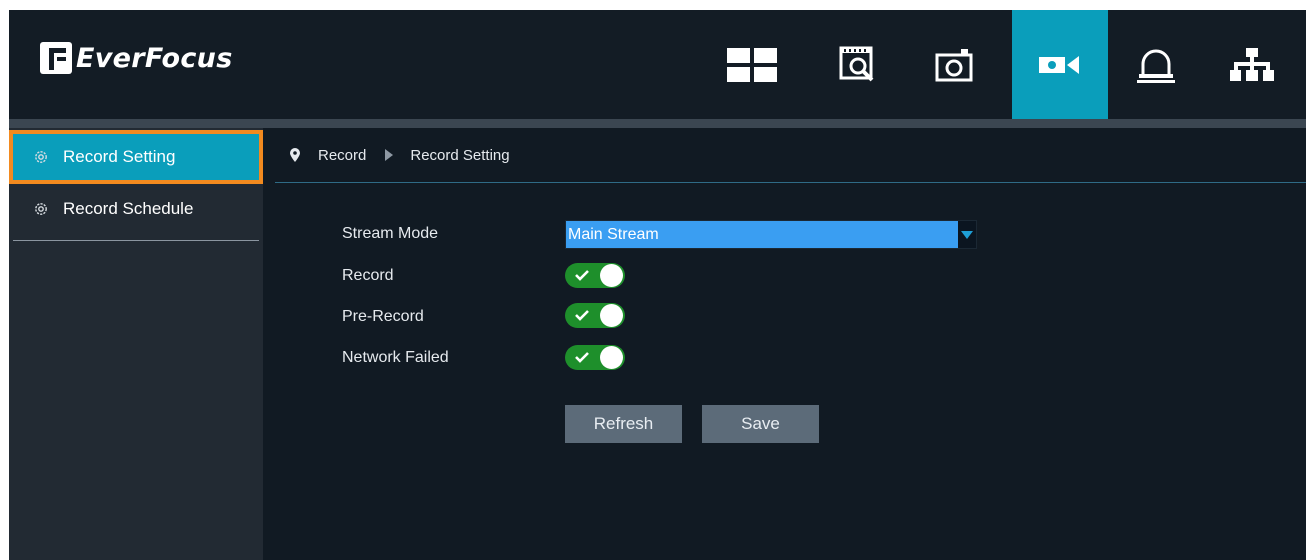 The image size is (1306, 560). Describe the element at coordinates (128, 208) in the screenshot. I see `sidebar-item-label: Record Schedule` at that location.